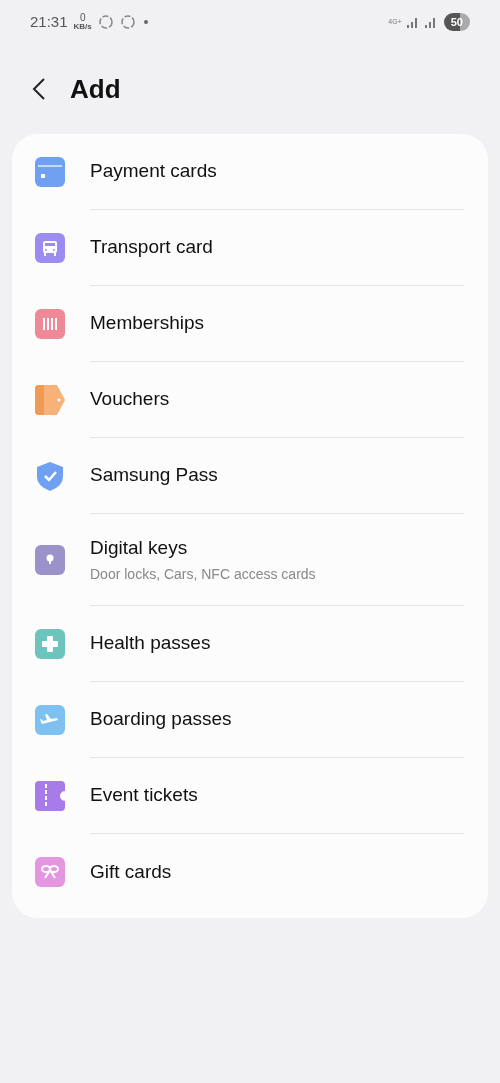 This screenshot has width=500, height=1083. I want to click on list-item: Gift cards, so click(250, 872).